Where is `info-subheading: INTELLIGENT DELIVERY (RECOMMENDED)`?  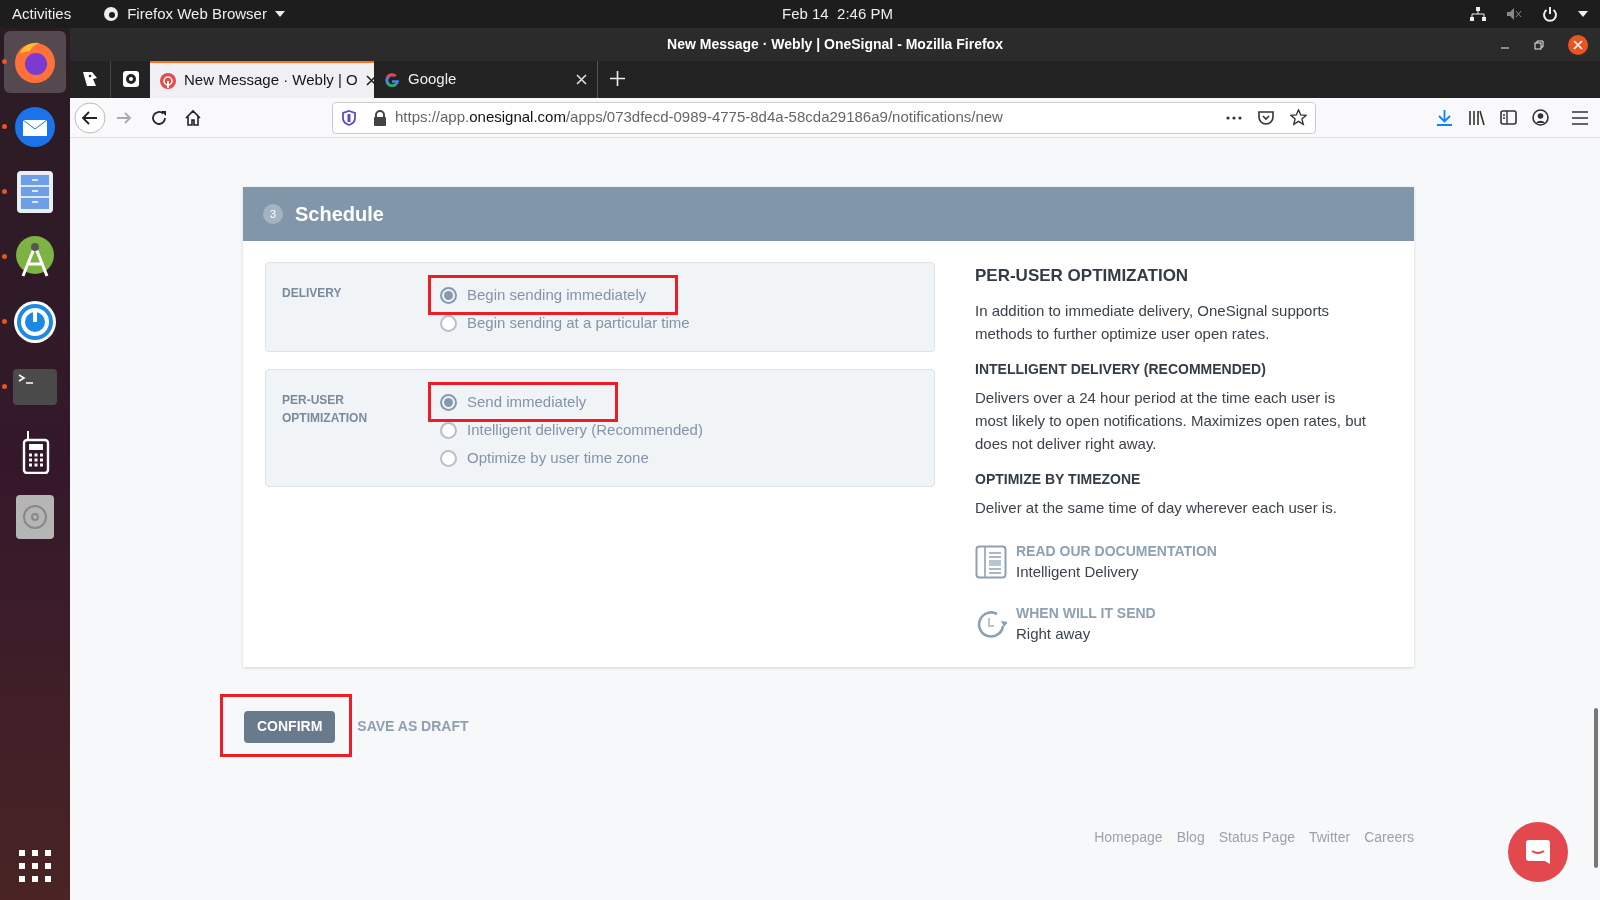 info-subheading: INTELLIGENT DELIVERY (RECOMMENDED) is located at coordinates (1121, 369).